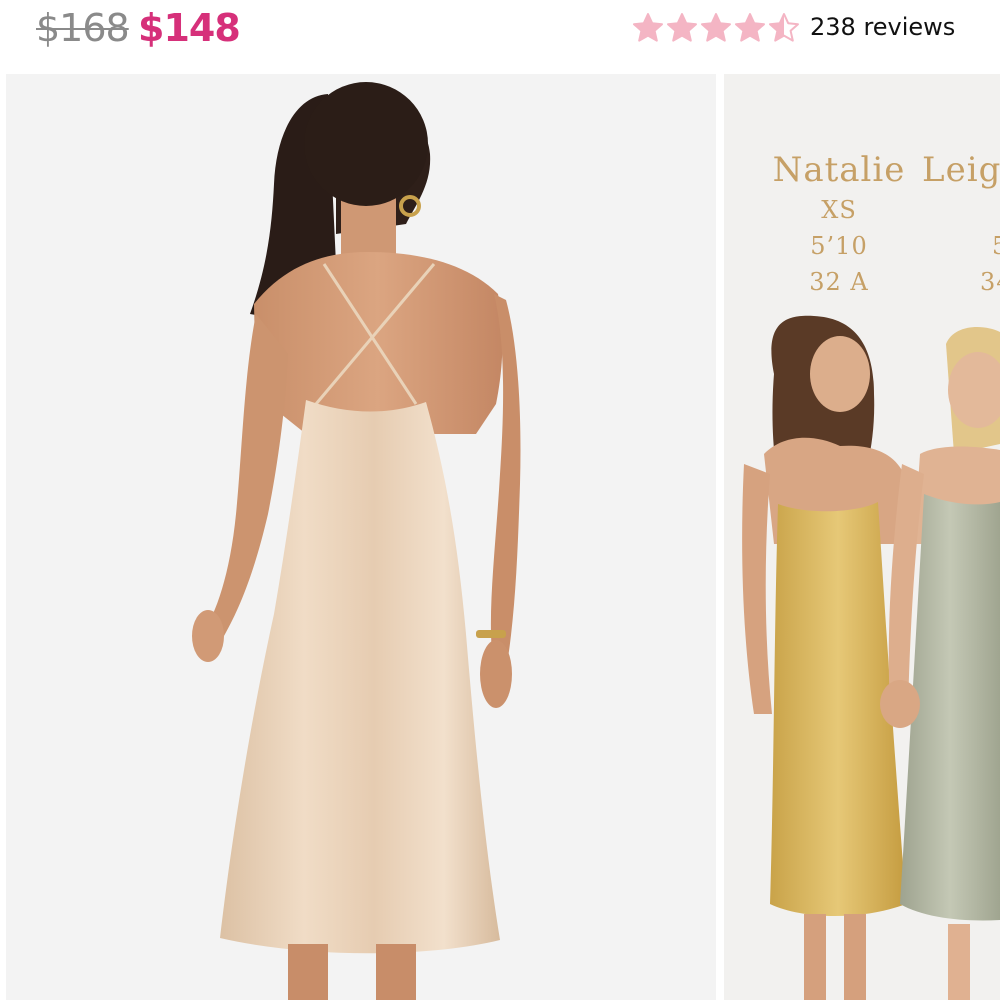 The height and width of the screenshot is (1000, 1000). What do you see at coordinates (500, 37) in the screenshot?
I see `product-header: $168 $148 238 reviews` at bounding box center [500, 37].